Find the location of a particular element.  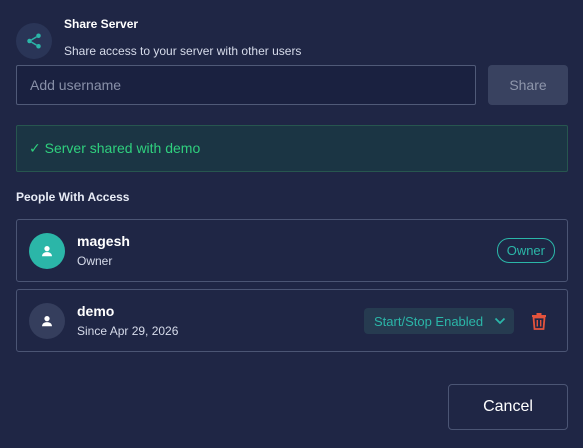

people-with-access-heading: People With Access is located at coordinates (73, 197).